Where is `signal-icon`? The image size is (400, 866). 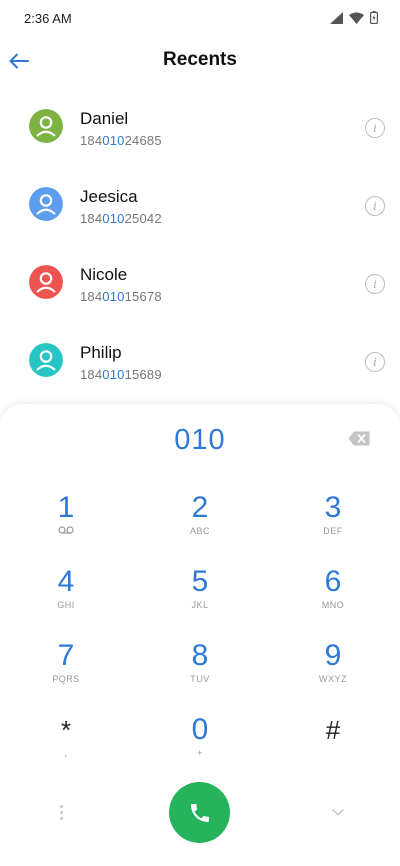
signal-icon is located at coordinates (336, 20).